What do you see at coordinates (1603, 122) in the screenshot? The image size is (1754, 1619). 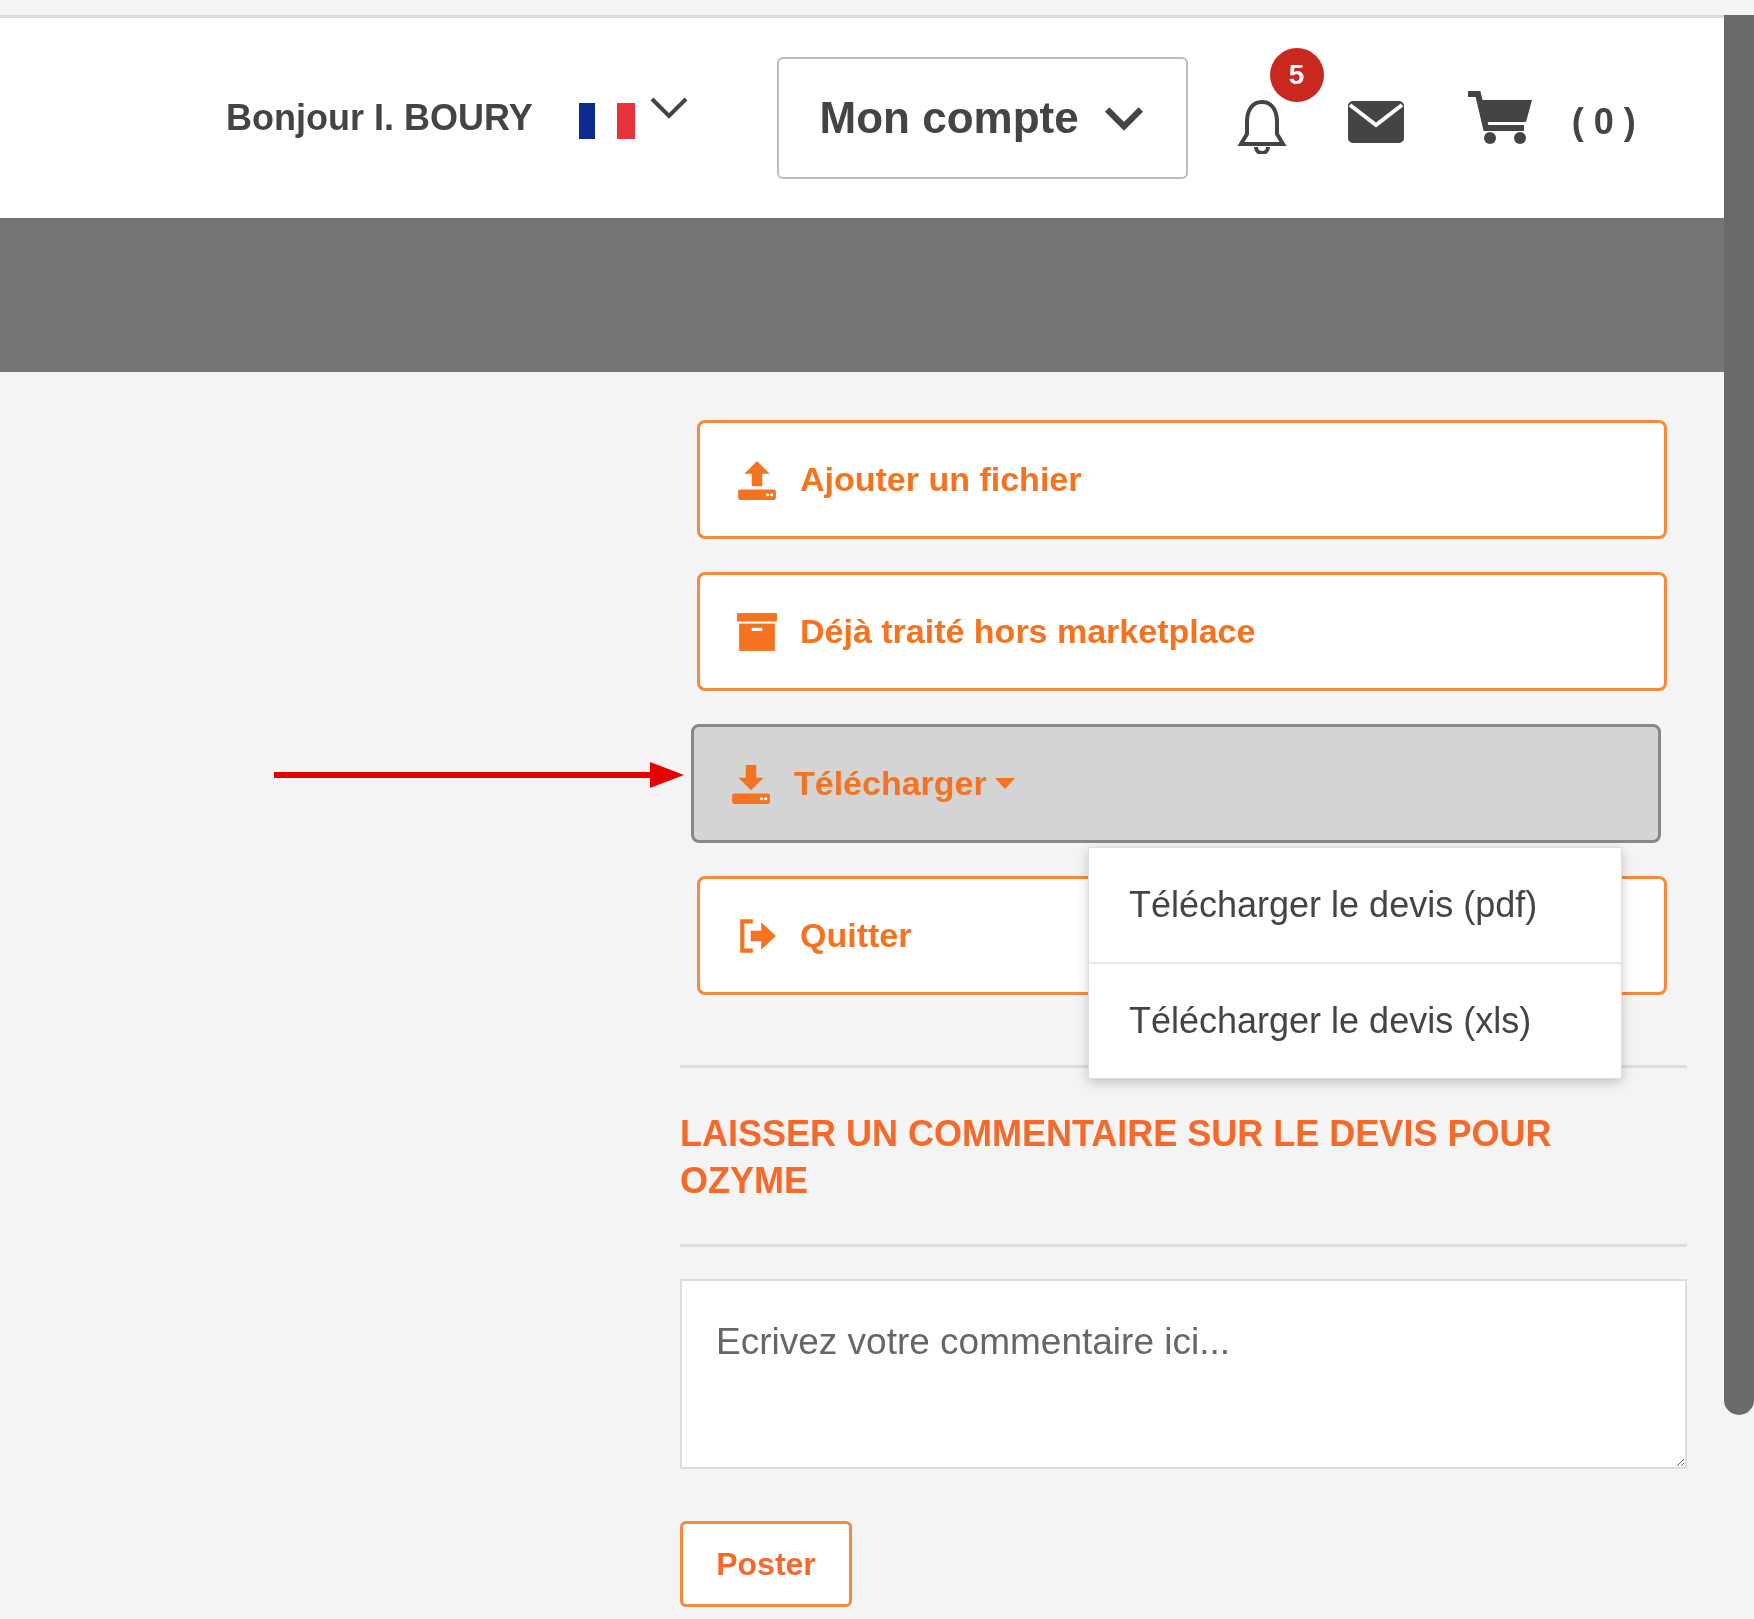 I see `cart-count: ( 0 )` at bounding box center [1603, 122].